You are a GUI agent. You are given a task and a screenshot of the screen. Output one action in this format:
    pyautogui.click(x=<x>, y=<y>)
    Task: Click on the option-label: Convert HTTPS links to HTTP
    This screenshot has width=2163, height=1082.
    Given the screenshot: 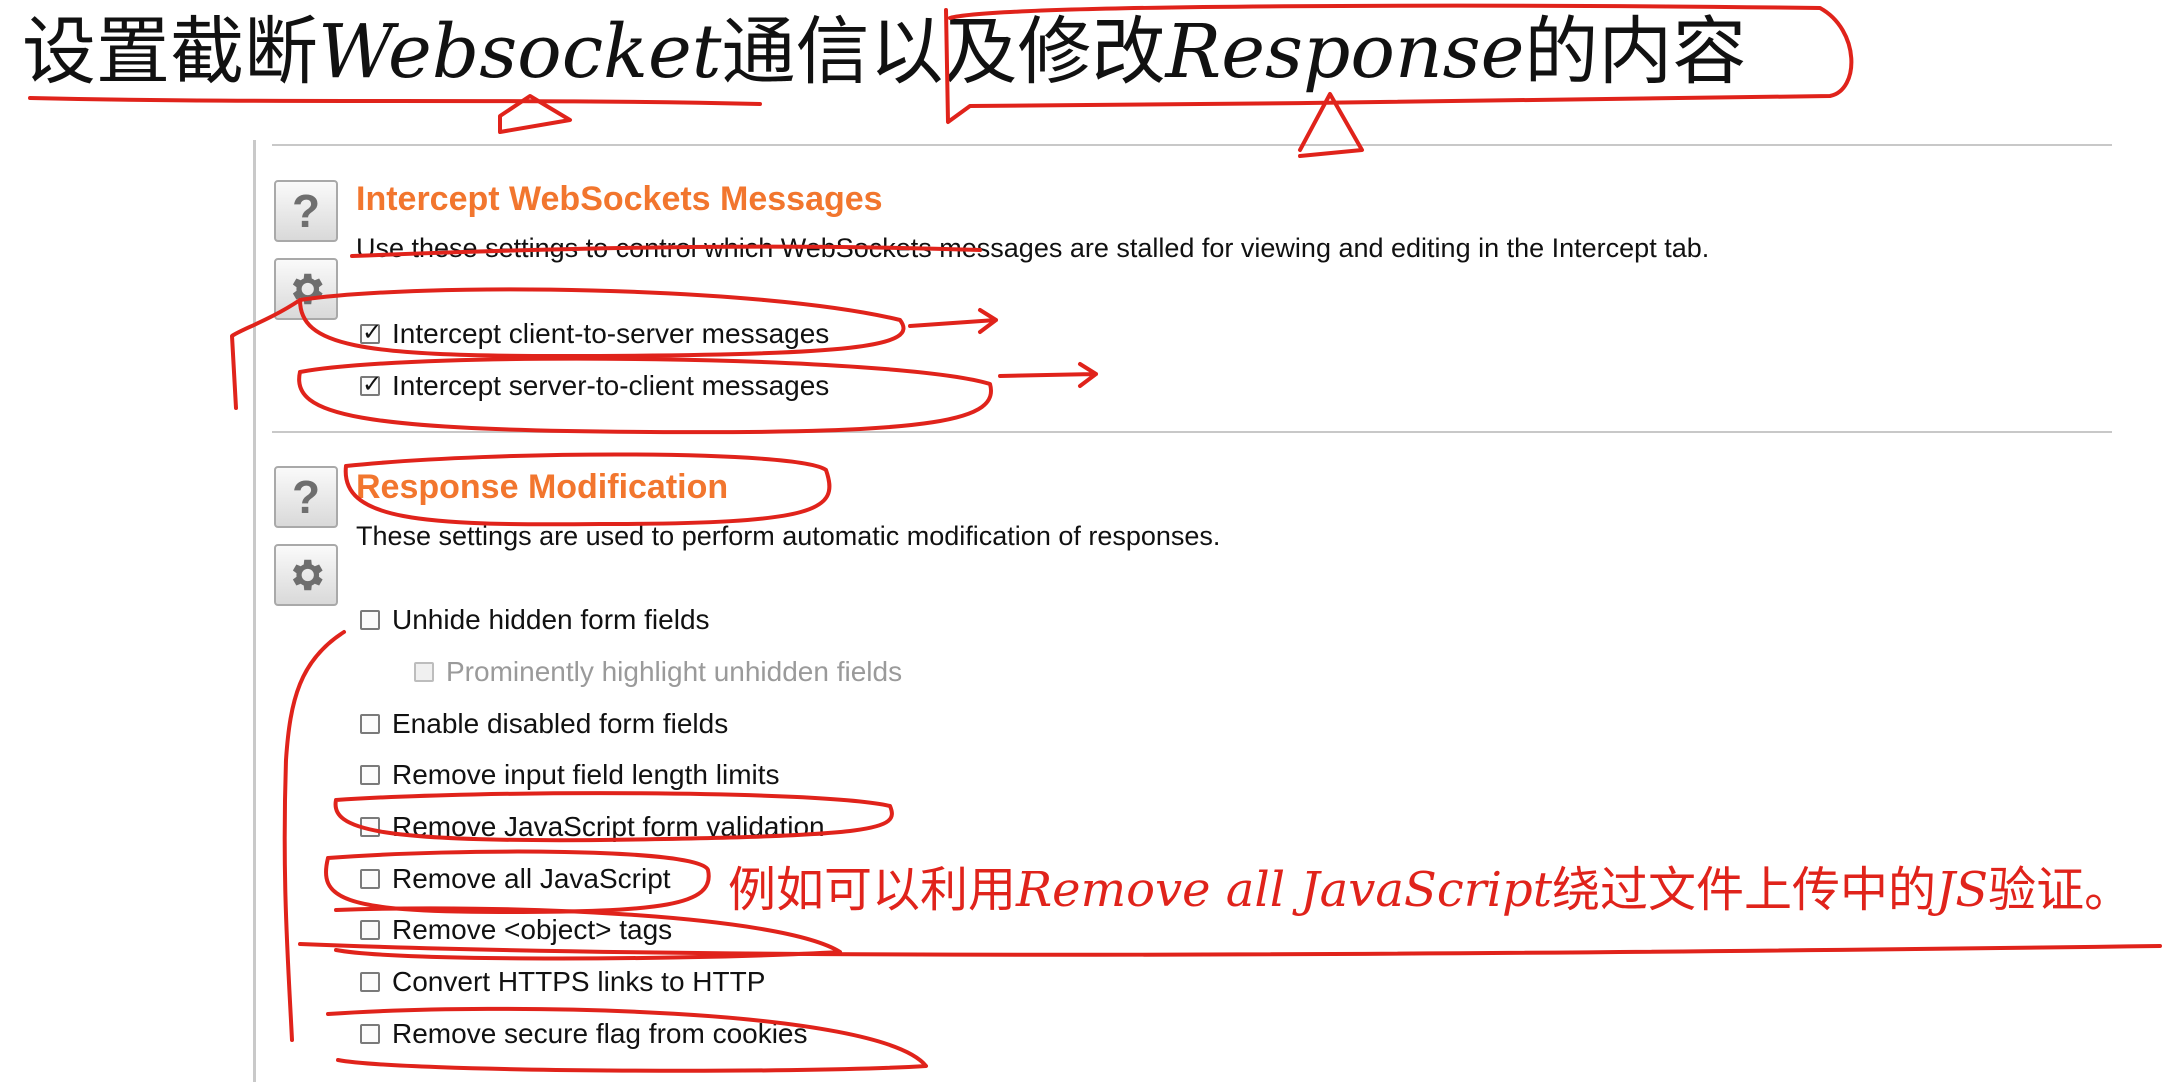 What is the action you would take?
    pyautogui.click(x=579, y=981)
    